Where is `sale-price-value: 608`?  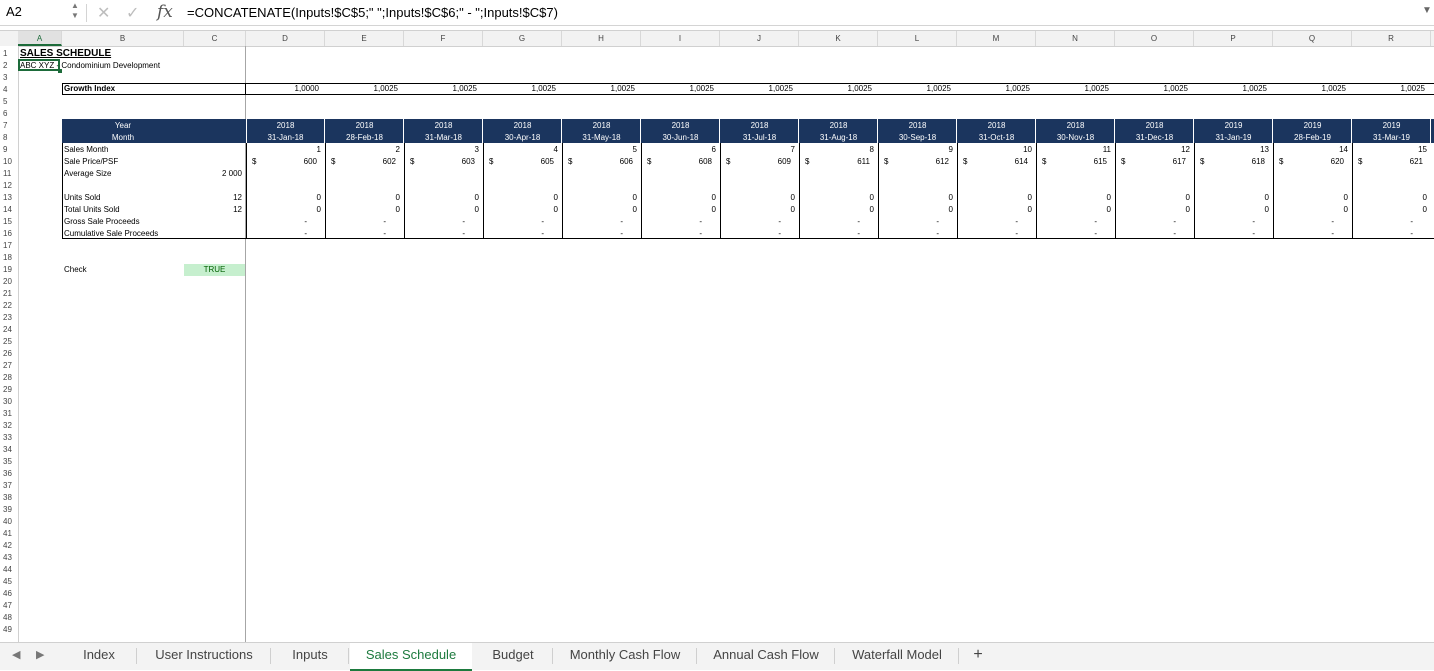
sale-price-value: 608 is located at coordinates (676, 162).